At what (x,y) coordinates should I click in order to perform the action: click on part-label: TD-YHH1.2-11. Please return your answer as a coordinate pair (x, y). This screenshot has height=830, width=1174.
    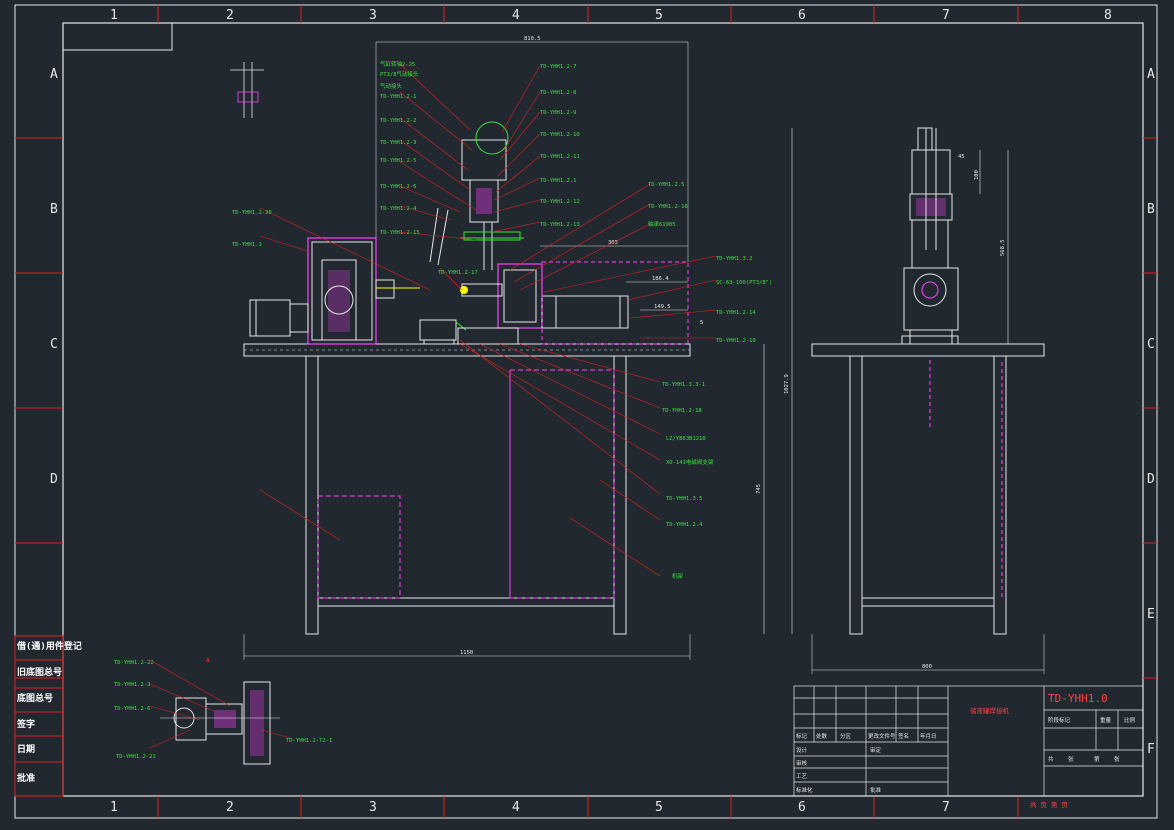
    Looking at the image, I should click on (560, 157).